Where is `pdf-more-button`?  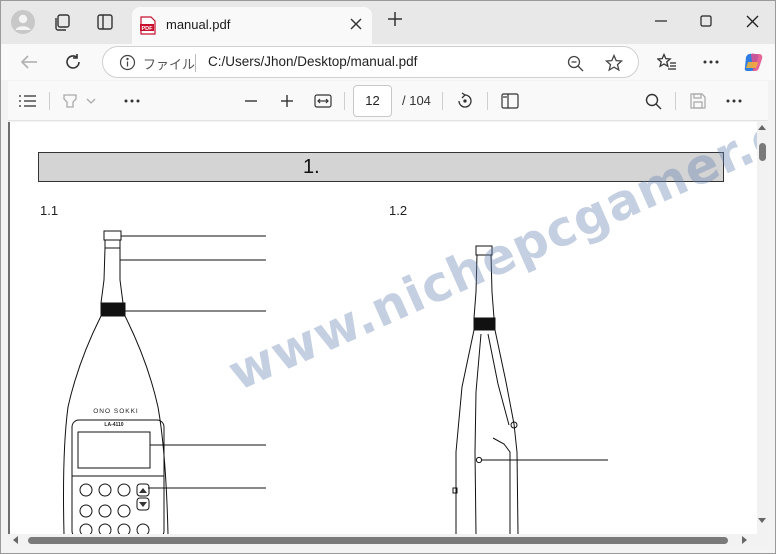 pdf-more-button is located at coordinates (734, 101).